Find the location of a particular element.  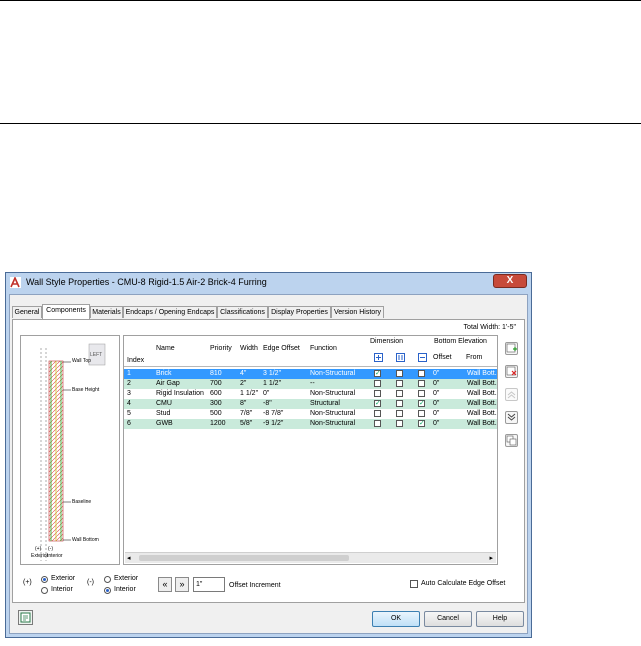

tab-components: Components is located at coordinates (66, 311).